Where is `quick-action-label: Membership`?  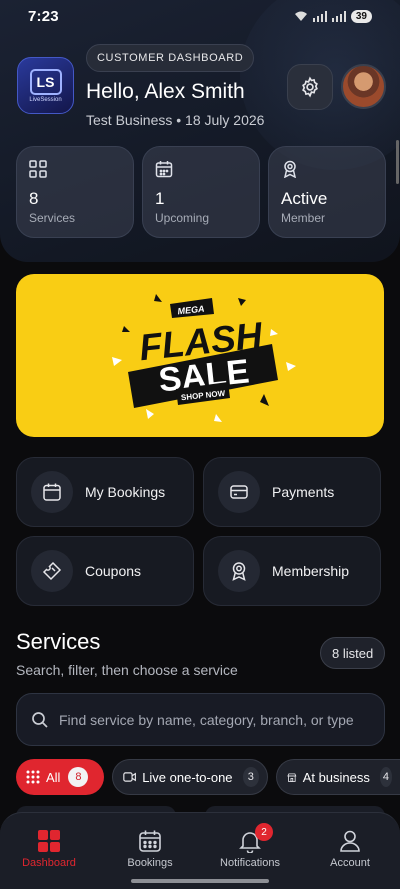
quick-action-label: Membership is located at coordinates (311, 571).